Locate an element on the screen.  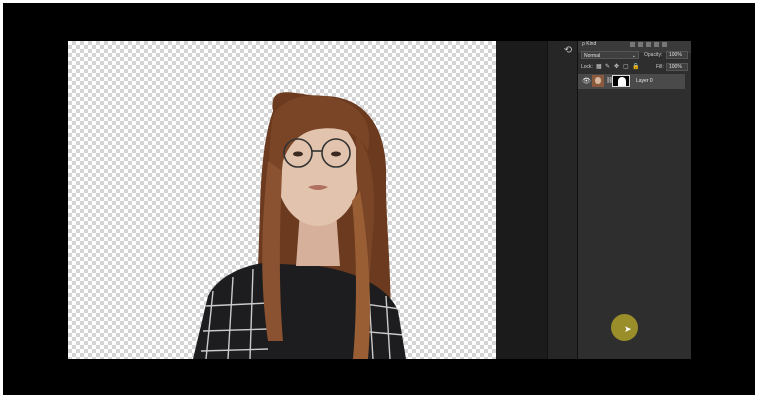
opacity-value: 100% is located at coordinates (675, 55).